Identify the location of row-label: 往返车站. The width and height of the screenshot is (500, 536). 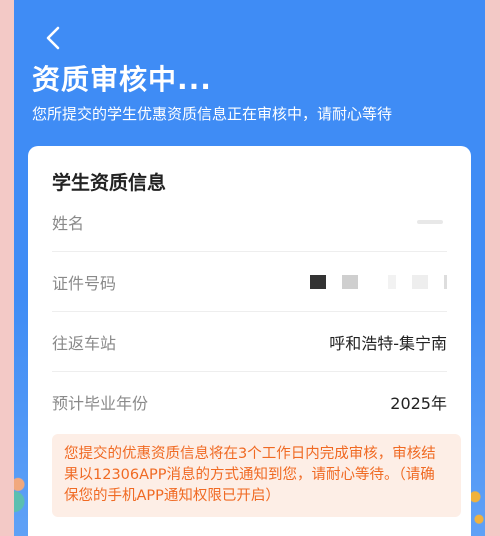
(84, 343).